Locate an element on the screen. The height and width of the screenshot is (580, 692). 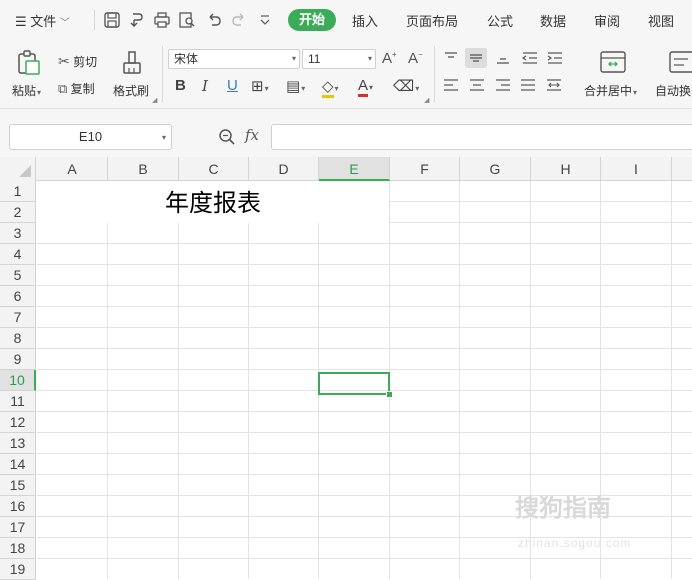
row-header-8: 8 is located at coordinates (18, 338).